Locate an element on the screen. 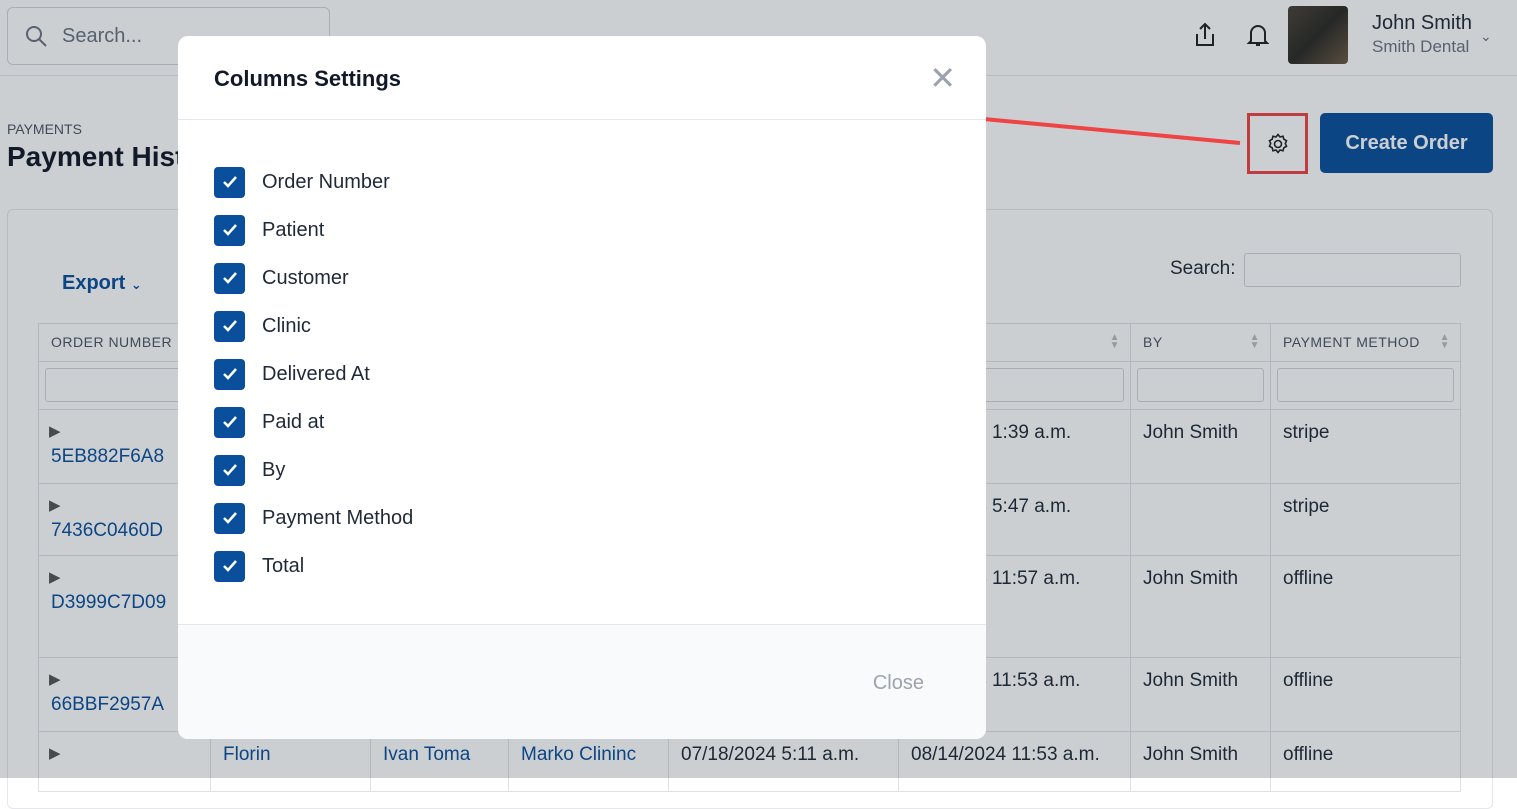 The width and height of the screenshot is (1517, 809). column-option: Clinic is located at coordinates (582, 326).